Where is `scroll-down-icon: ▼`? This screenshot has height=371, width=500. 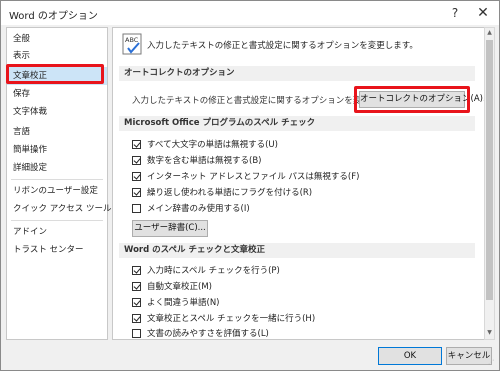 scroll-down-icon: ▼ is located at coordinates (489, 333).